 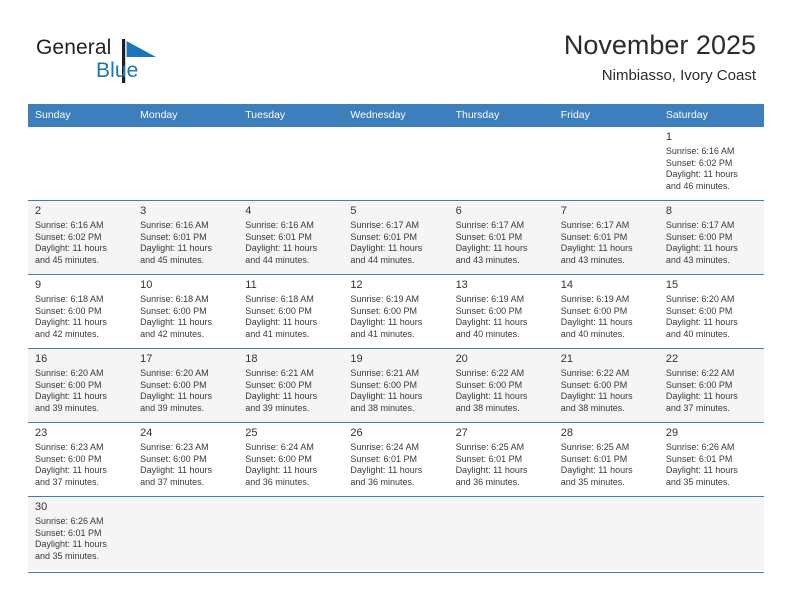 What do you see at coordinates (566, 433) in the screenshot?
I see `day-number: 28` at bounding box center [566, 433].